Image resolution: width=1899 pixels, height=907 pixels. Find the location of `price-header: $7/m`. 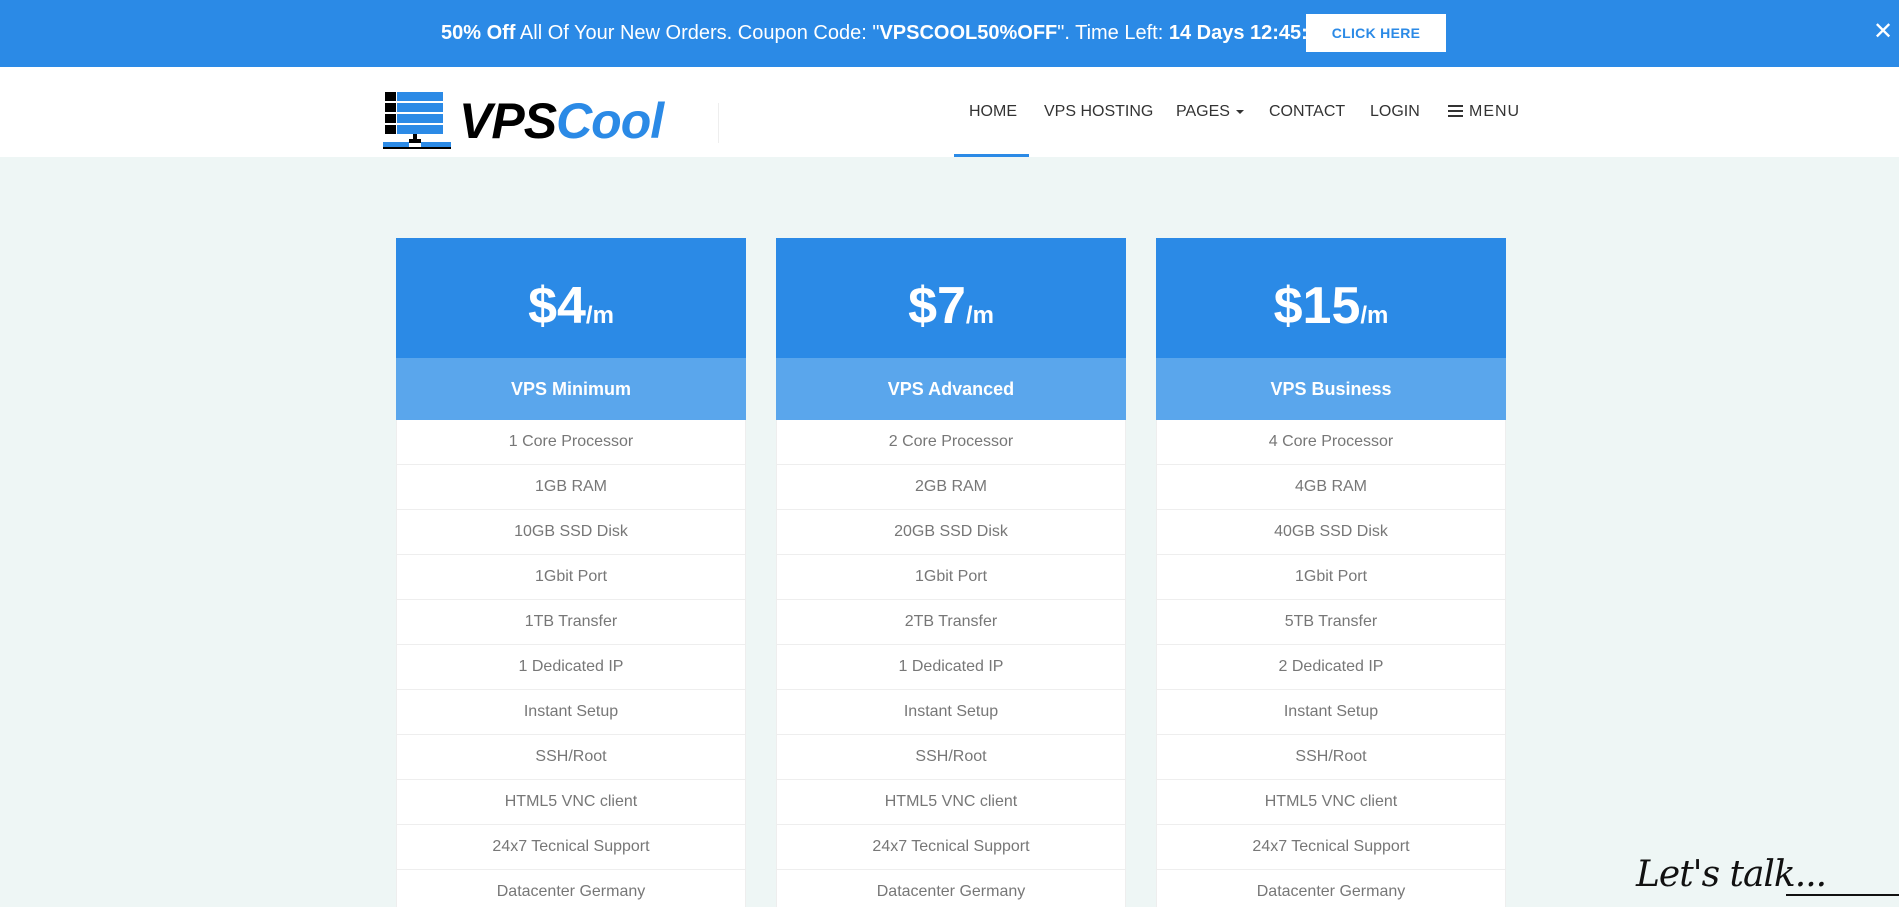

price-header: $7/m is located at coordinates (951, 298).